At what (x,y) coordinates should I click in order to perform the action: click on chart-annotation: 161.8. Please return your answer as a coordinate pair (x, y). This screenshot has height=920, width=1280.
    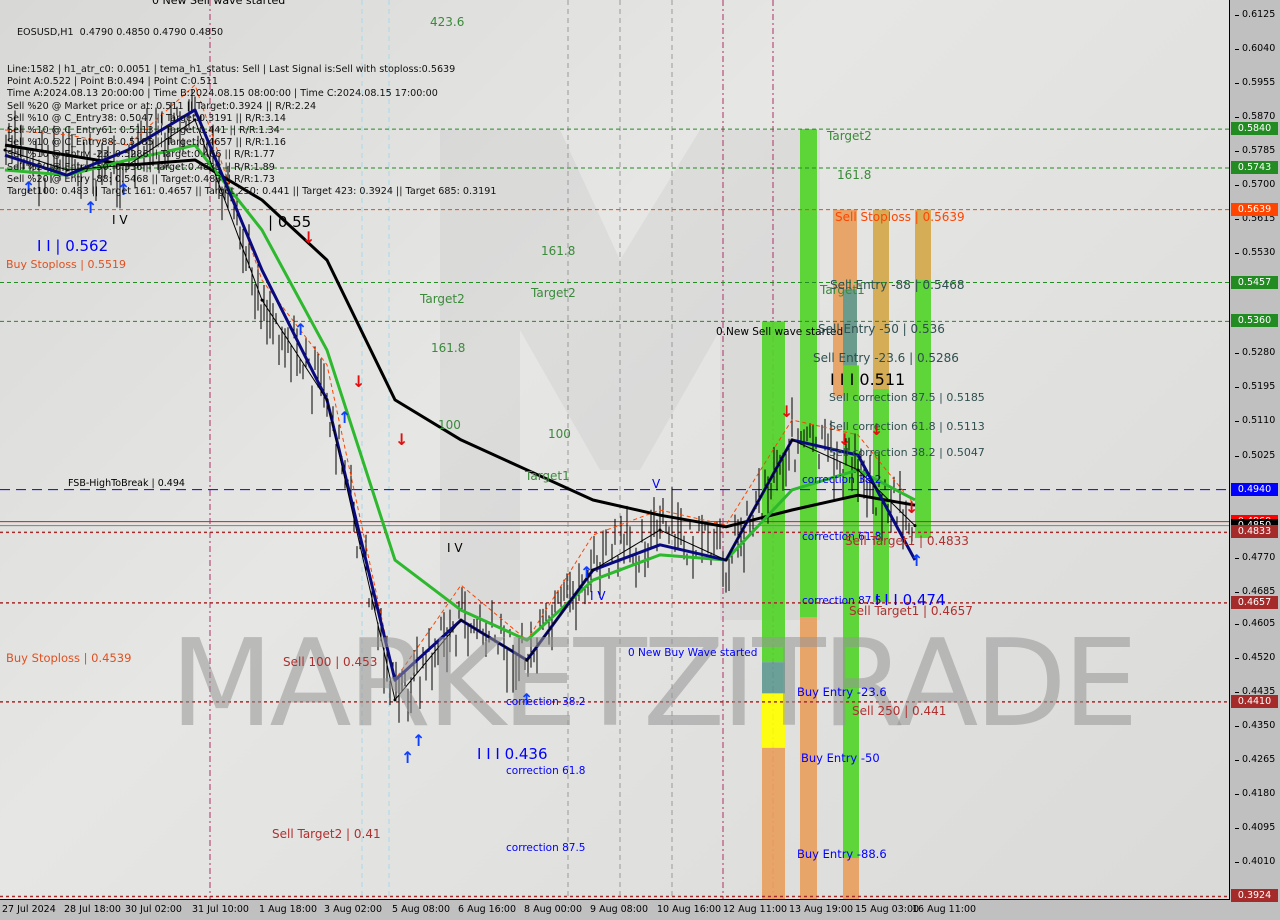
    Looking at the image, I should click on (448, 348).